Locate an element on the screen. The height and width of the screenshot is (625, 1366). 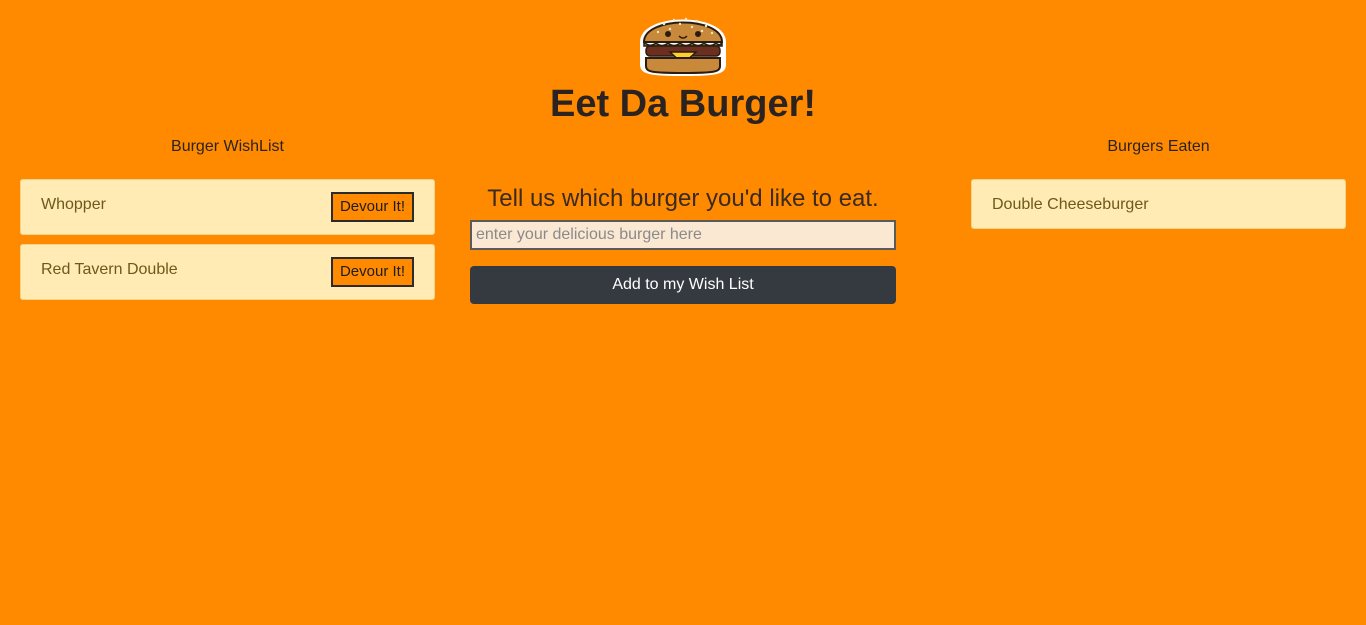
wishlist-item: Whopper Devour It! is located at coordinates (227, 207).